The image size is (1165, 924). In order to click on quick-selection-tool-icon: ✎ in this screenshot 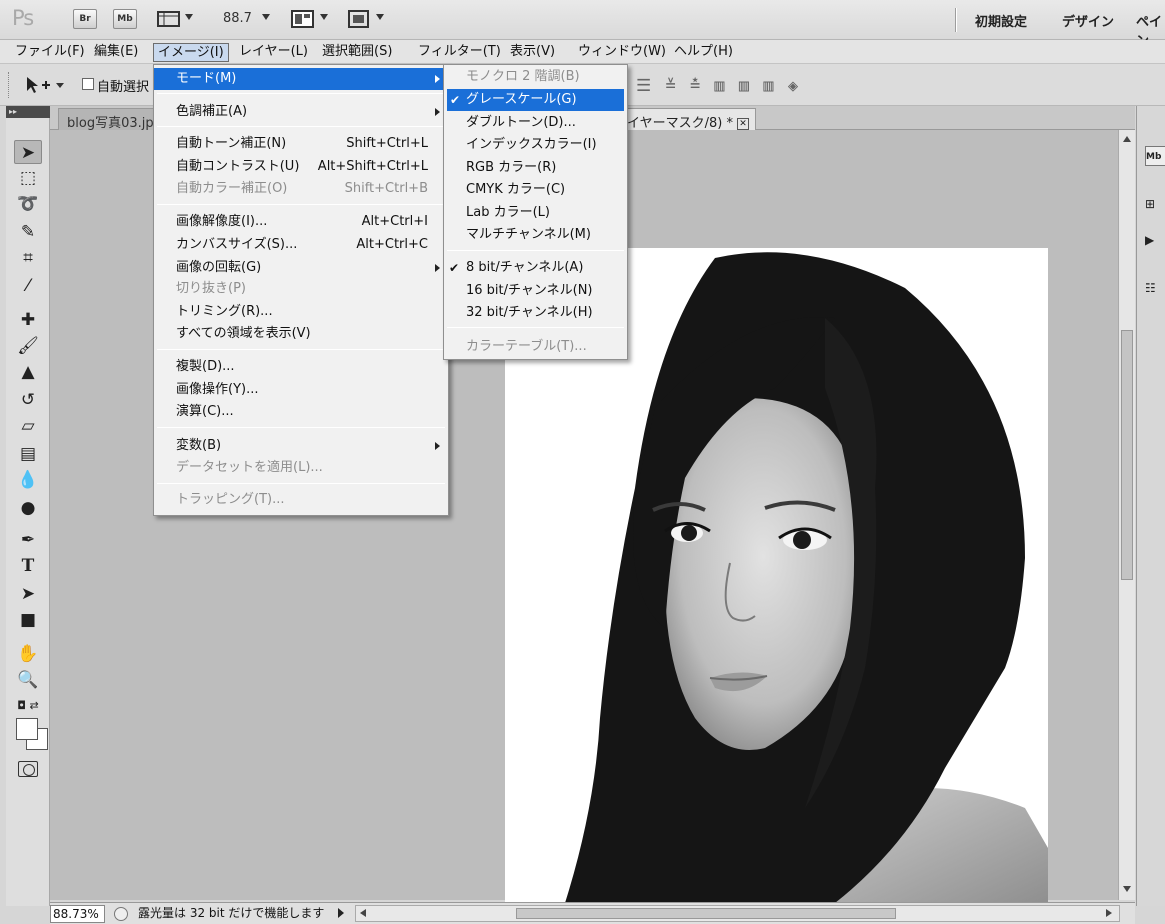, I will do `click(28, 232)`.